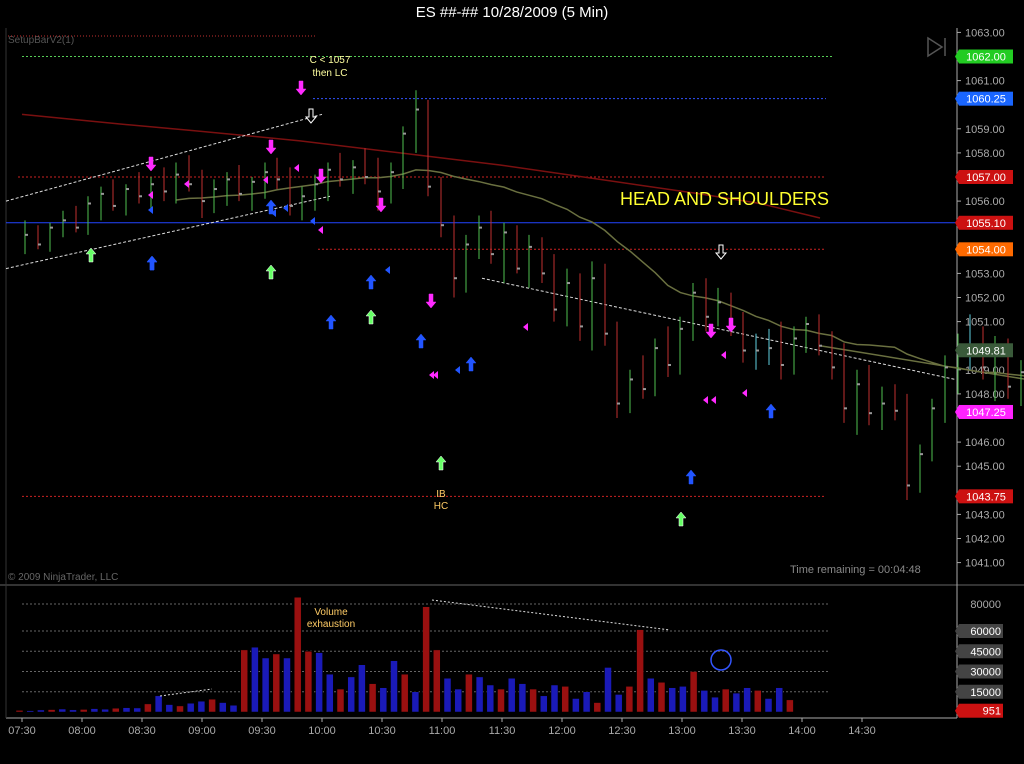  What do you see at coordinates (985, 467) in the screenshot?
I see `price-tick-label: 1045.00` at bounding box center [985, 467].